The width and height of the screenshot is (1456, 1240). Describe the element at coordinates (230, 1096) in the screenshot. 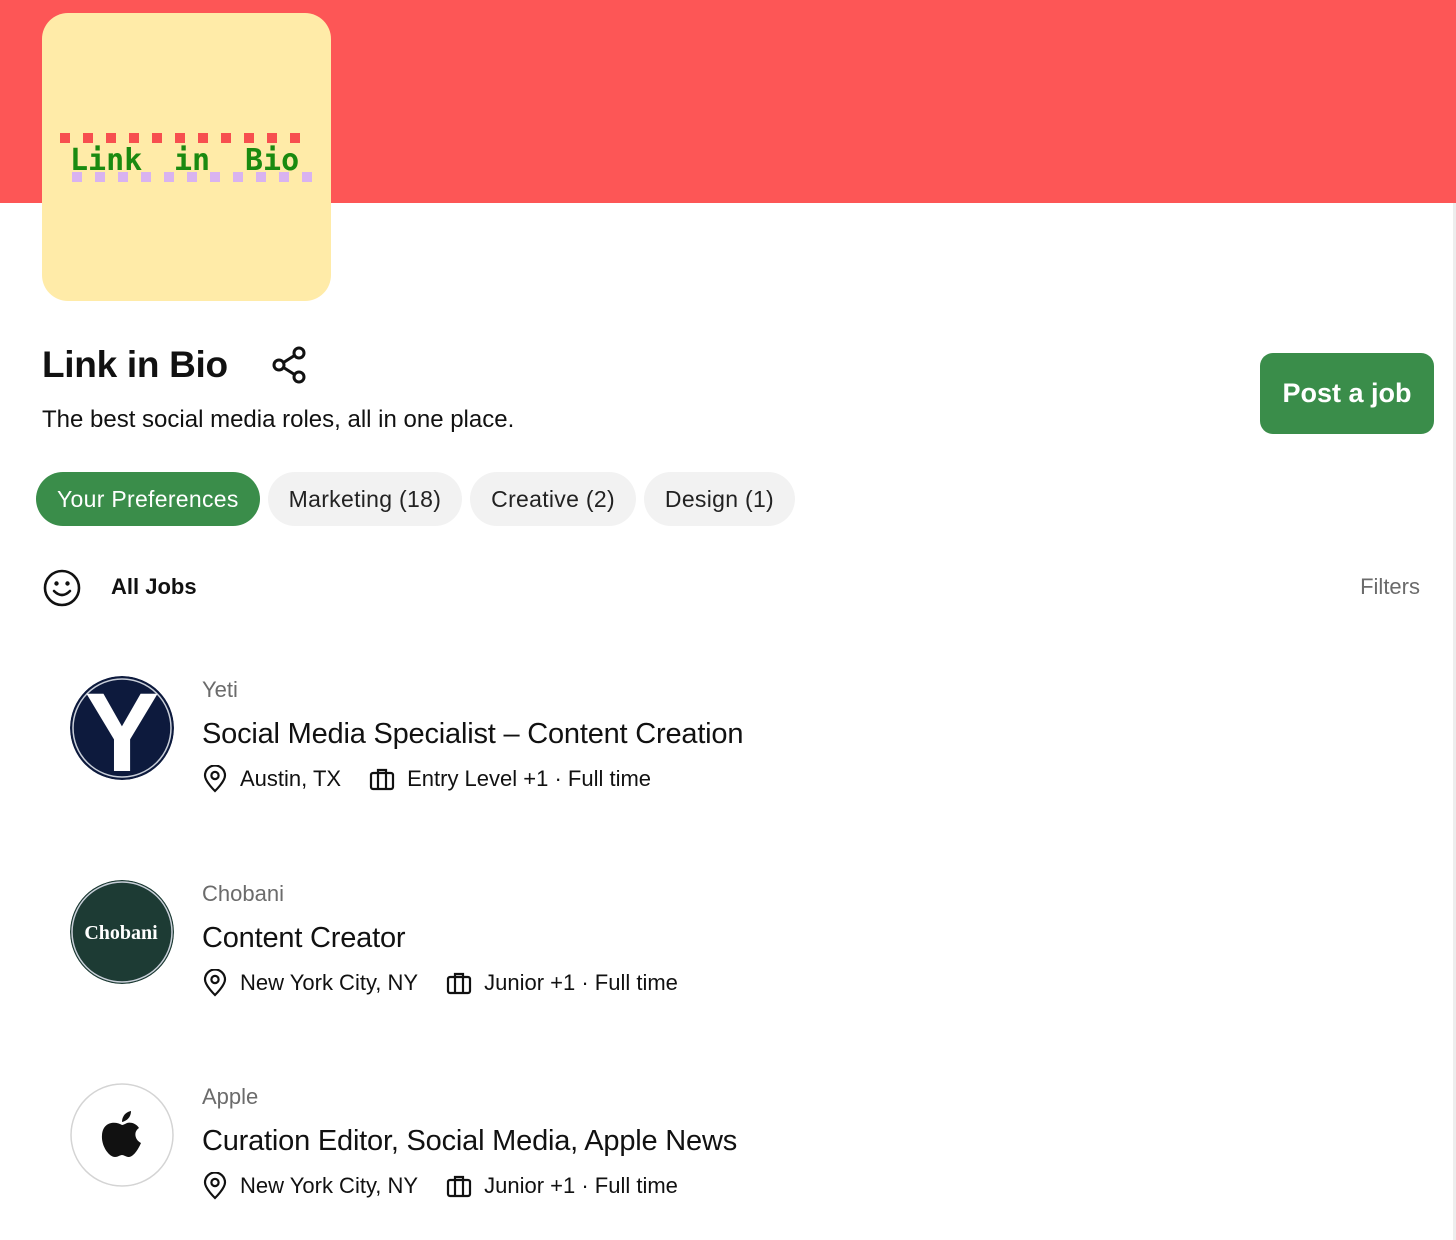

I see `company-name: Apple` at that location.